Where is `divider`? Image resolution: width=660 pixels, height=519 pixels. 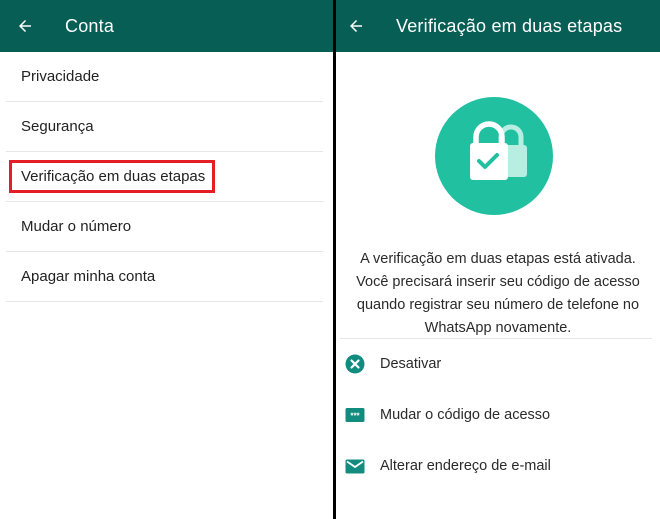 divider is located at coordinates (496, 338).